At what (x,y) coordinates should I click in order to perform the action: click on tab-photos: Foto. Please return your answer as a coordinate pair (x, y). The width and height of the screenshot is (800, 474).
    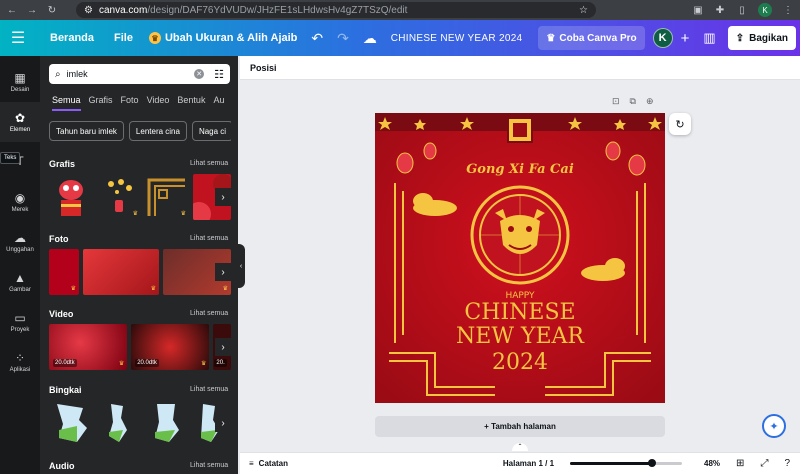
    Looking at the image, I should click on (130, 103).